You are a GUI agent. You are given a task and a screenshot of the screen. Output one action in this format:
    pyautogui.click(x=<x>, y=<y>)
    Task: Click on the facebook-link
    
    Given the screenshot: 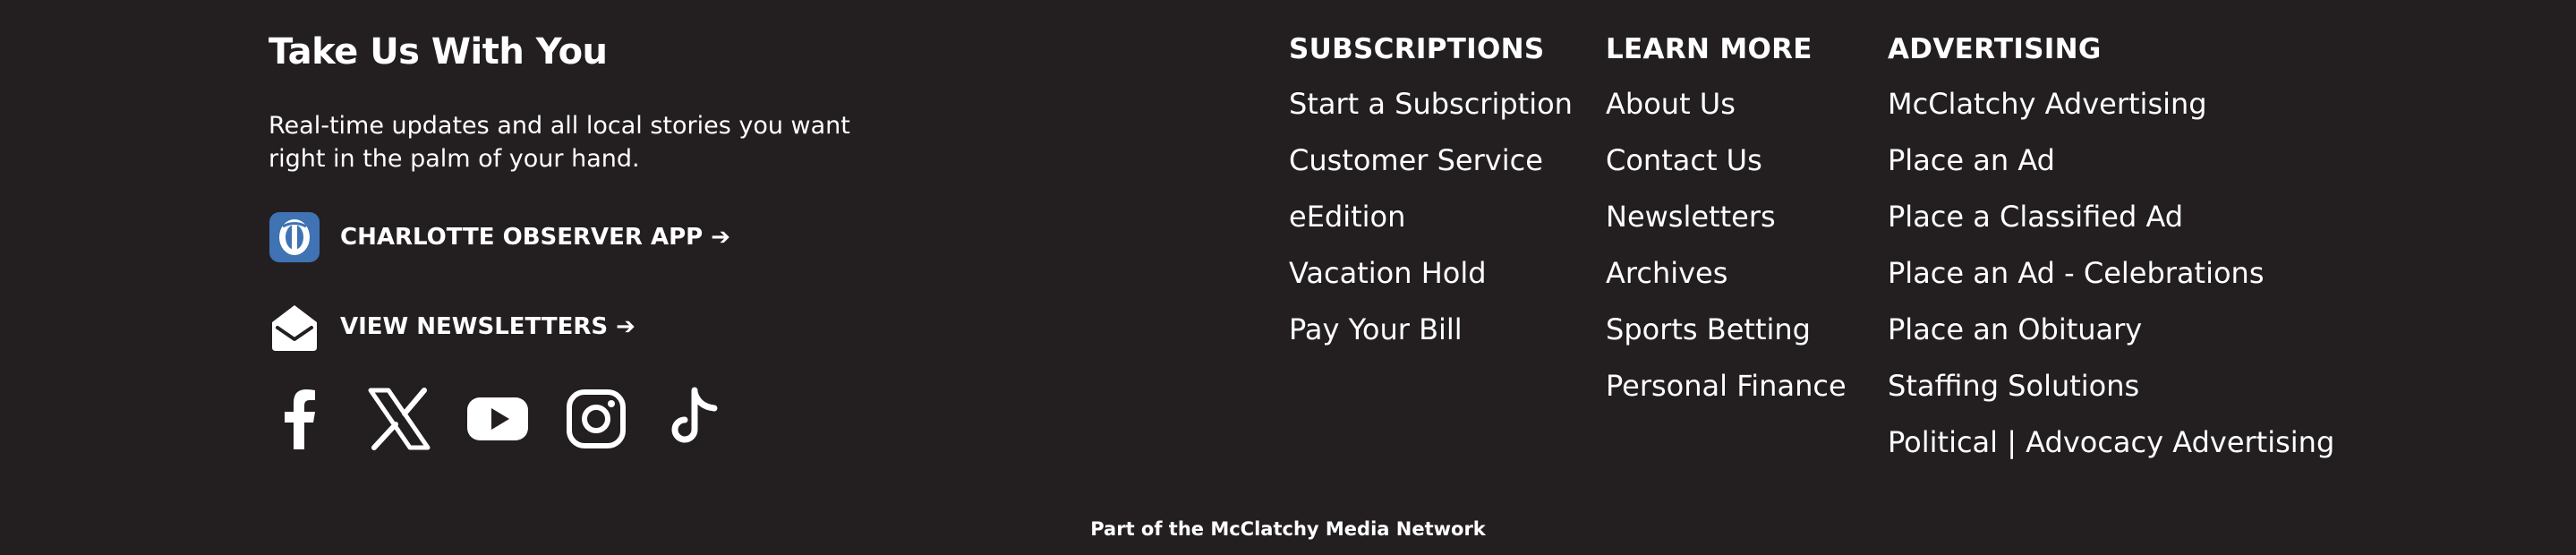 What is the action you would take?
    pyautogui.click(x=301, y=419)
    